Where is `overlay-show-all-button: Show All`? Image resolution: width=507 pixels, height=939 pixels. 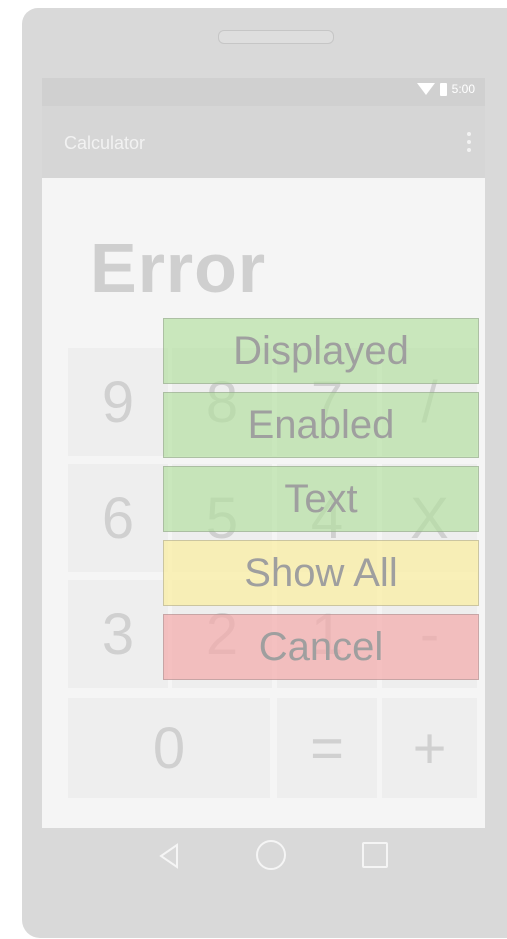 overlay-show-all-button: Show All is located at coordinates (321, 573).